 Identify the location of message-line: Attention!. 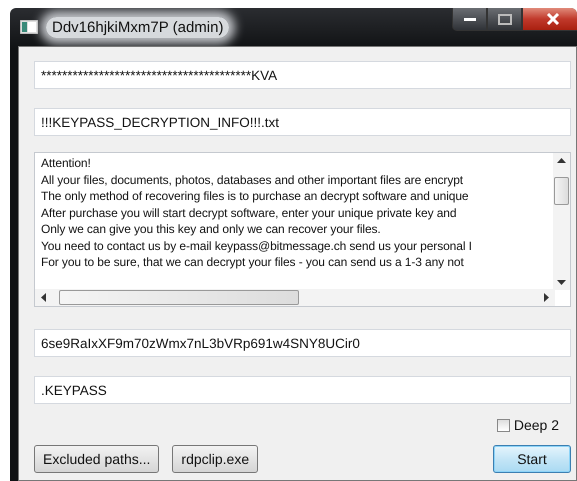
(66, 163).